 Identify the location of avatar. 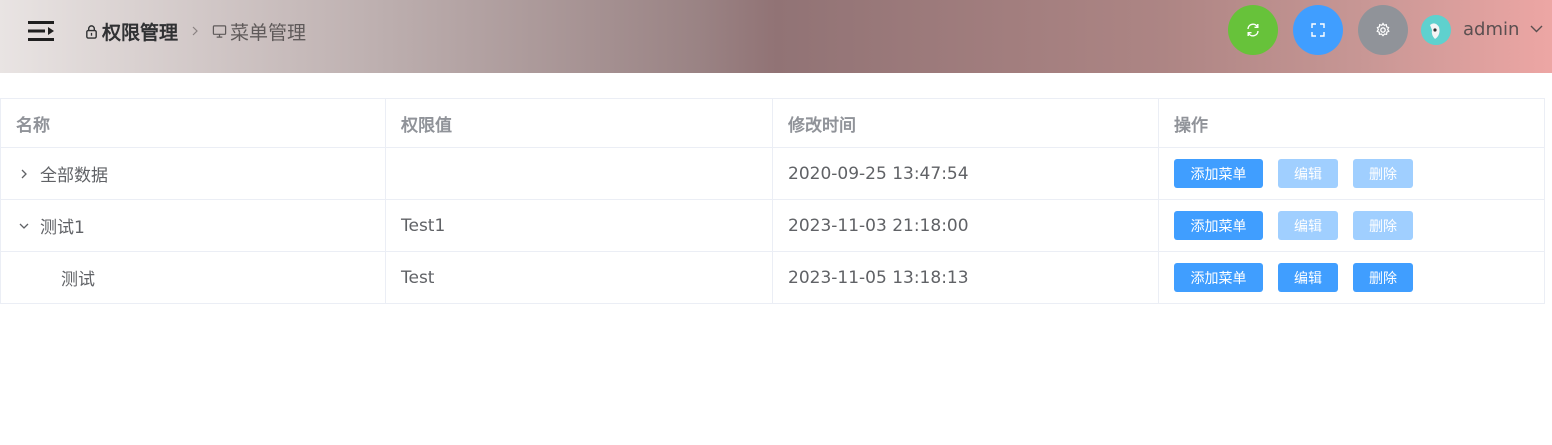
(1436, 30).